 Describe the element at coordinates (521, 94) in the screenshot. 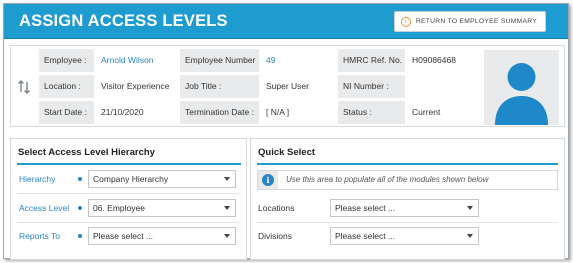

I see `person-silhouette-icon` at that location.